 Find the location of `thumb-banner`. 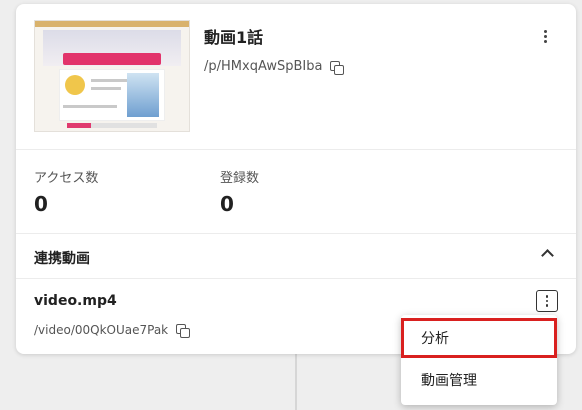

thumb-banner is located at coordinates (112, 24).